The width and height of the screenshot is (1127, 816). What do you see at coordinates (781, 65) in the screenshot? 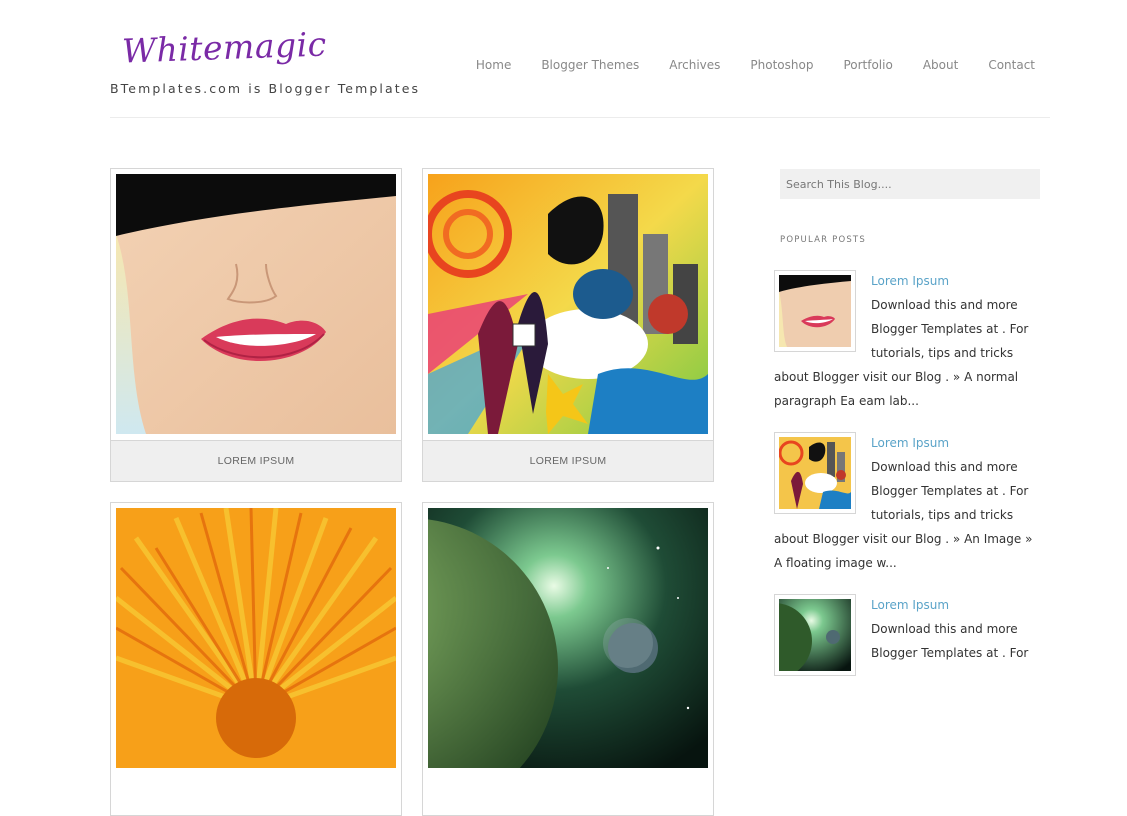
I see `nav-photoshop: Photoshop` at bounding box center [781, 65].